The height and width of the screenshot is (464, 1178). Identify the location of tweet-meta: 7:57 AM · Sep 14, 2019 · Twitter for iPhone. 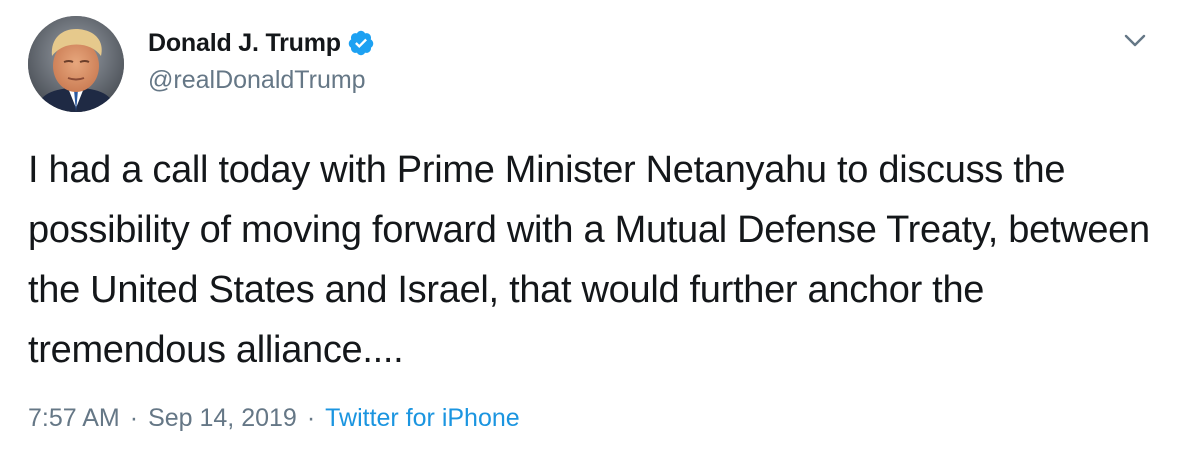
(274, 418).